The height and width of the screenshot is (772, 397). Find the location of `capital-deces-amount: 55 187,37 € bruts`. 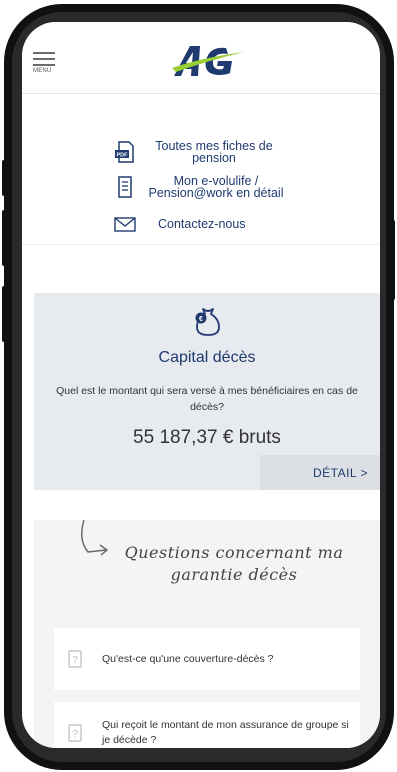

capital-deces-amount: 55 187,37 € bruts is located at coordinates (207, 437).